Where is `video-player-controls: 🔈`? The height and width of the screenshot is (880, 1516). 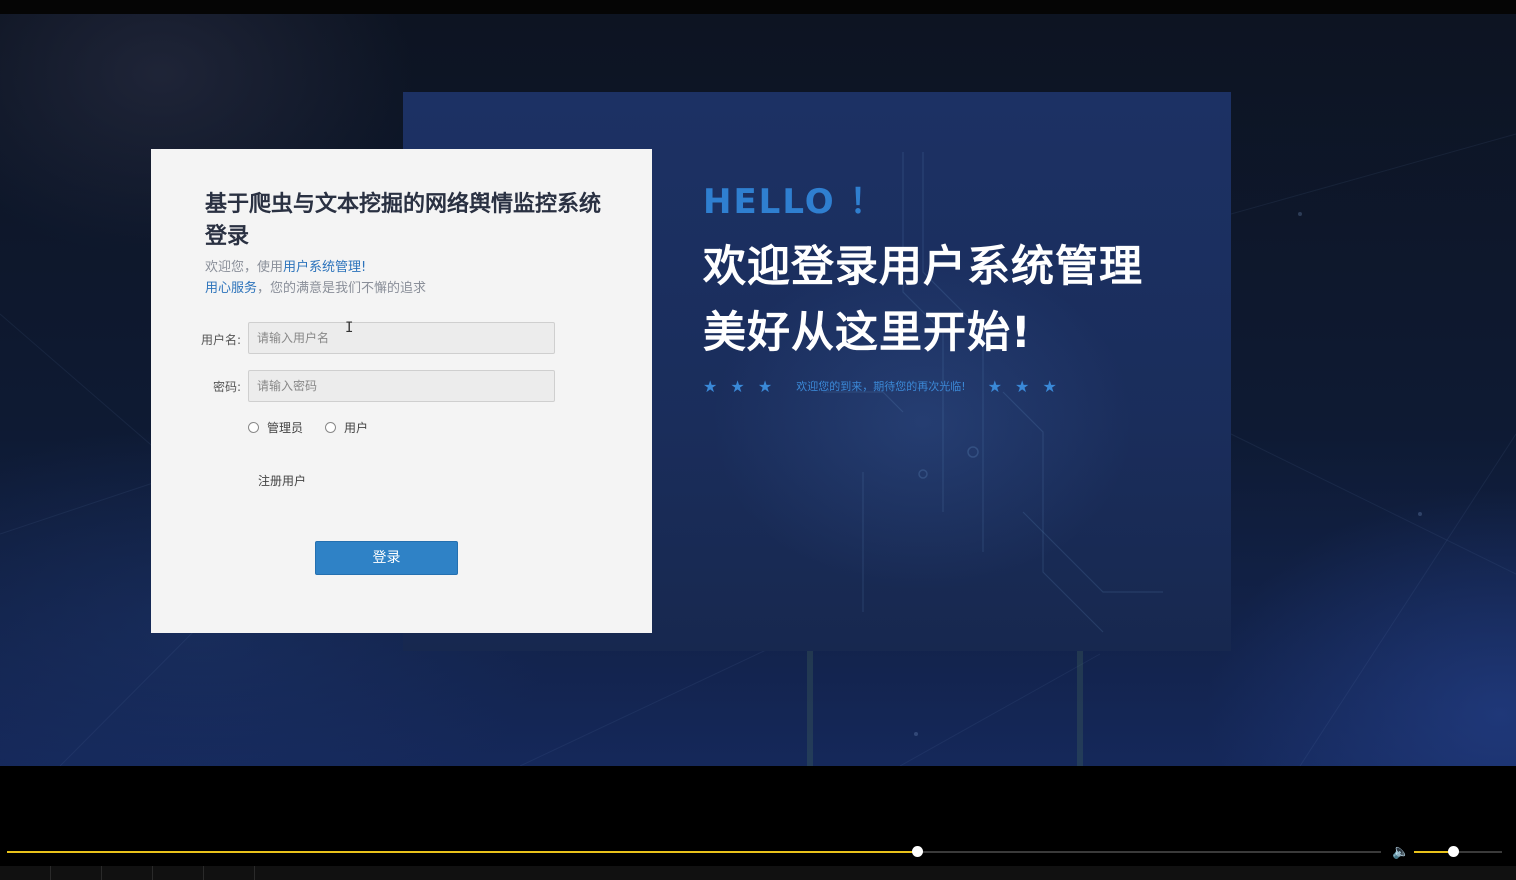 video-player-controls: 🔈 is located at coordinates (758, 823).